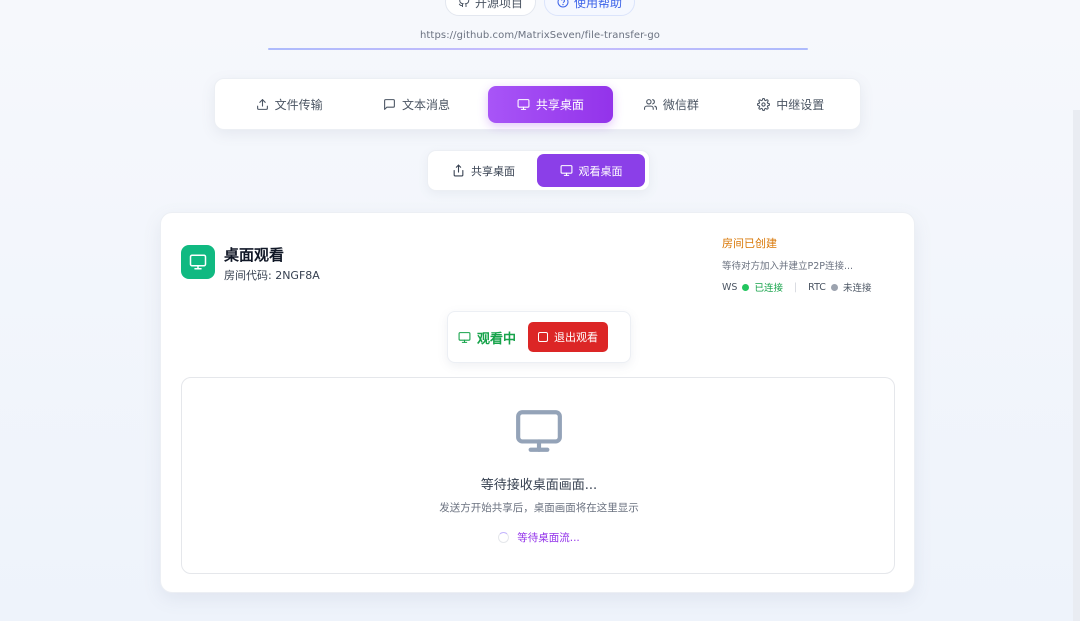 The width and height of the screenshot is (1080, 621). I want to click on sub-tab-bar: 共享桌面 观看桌面, so click(538, 170).